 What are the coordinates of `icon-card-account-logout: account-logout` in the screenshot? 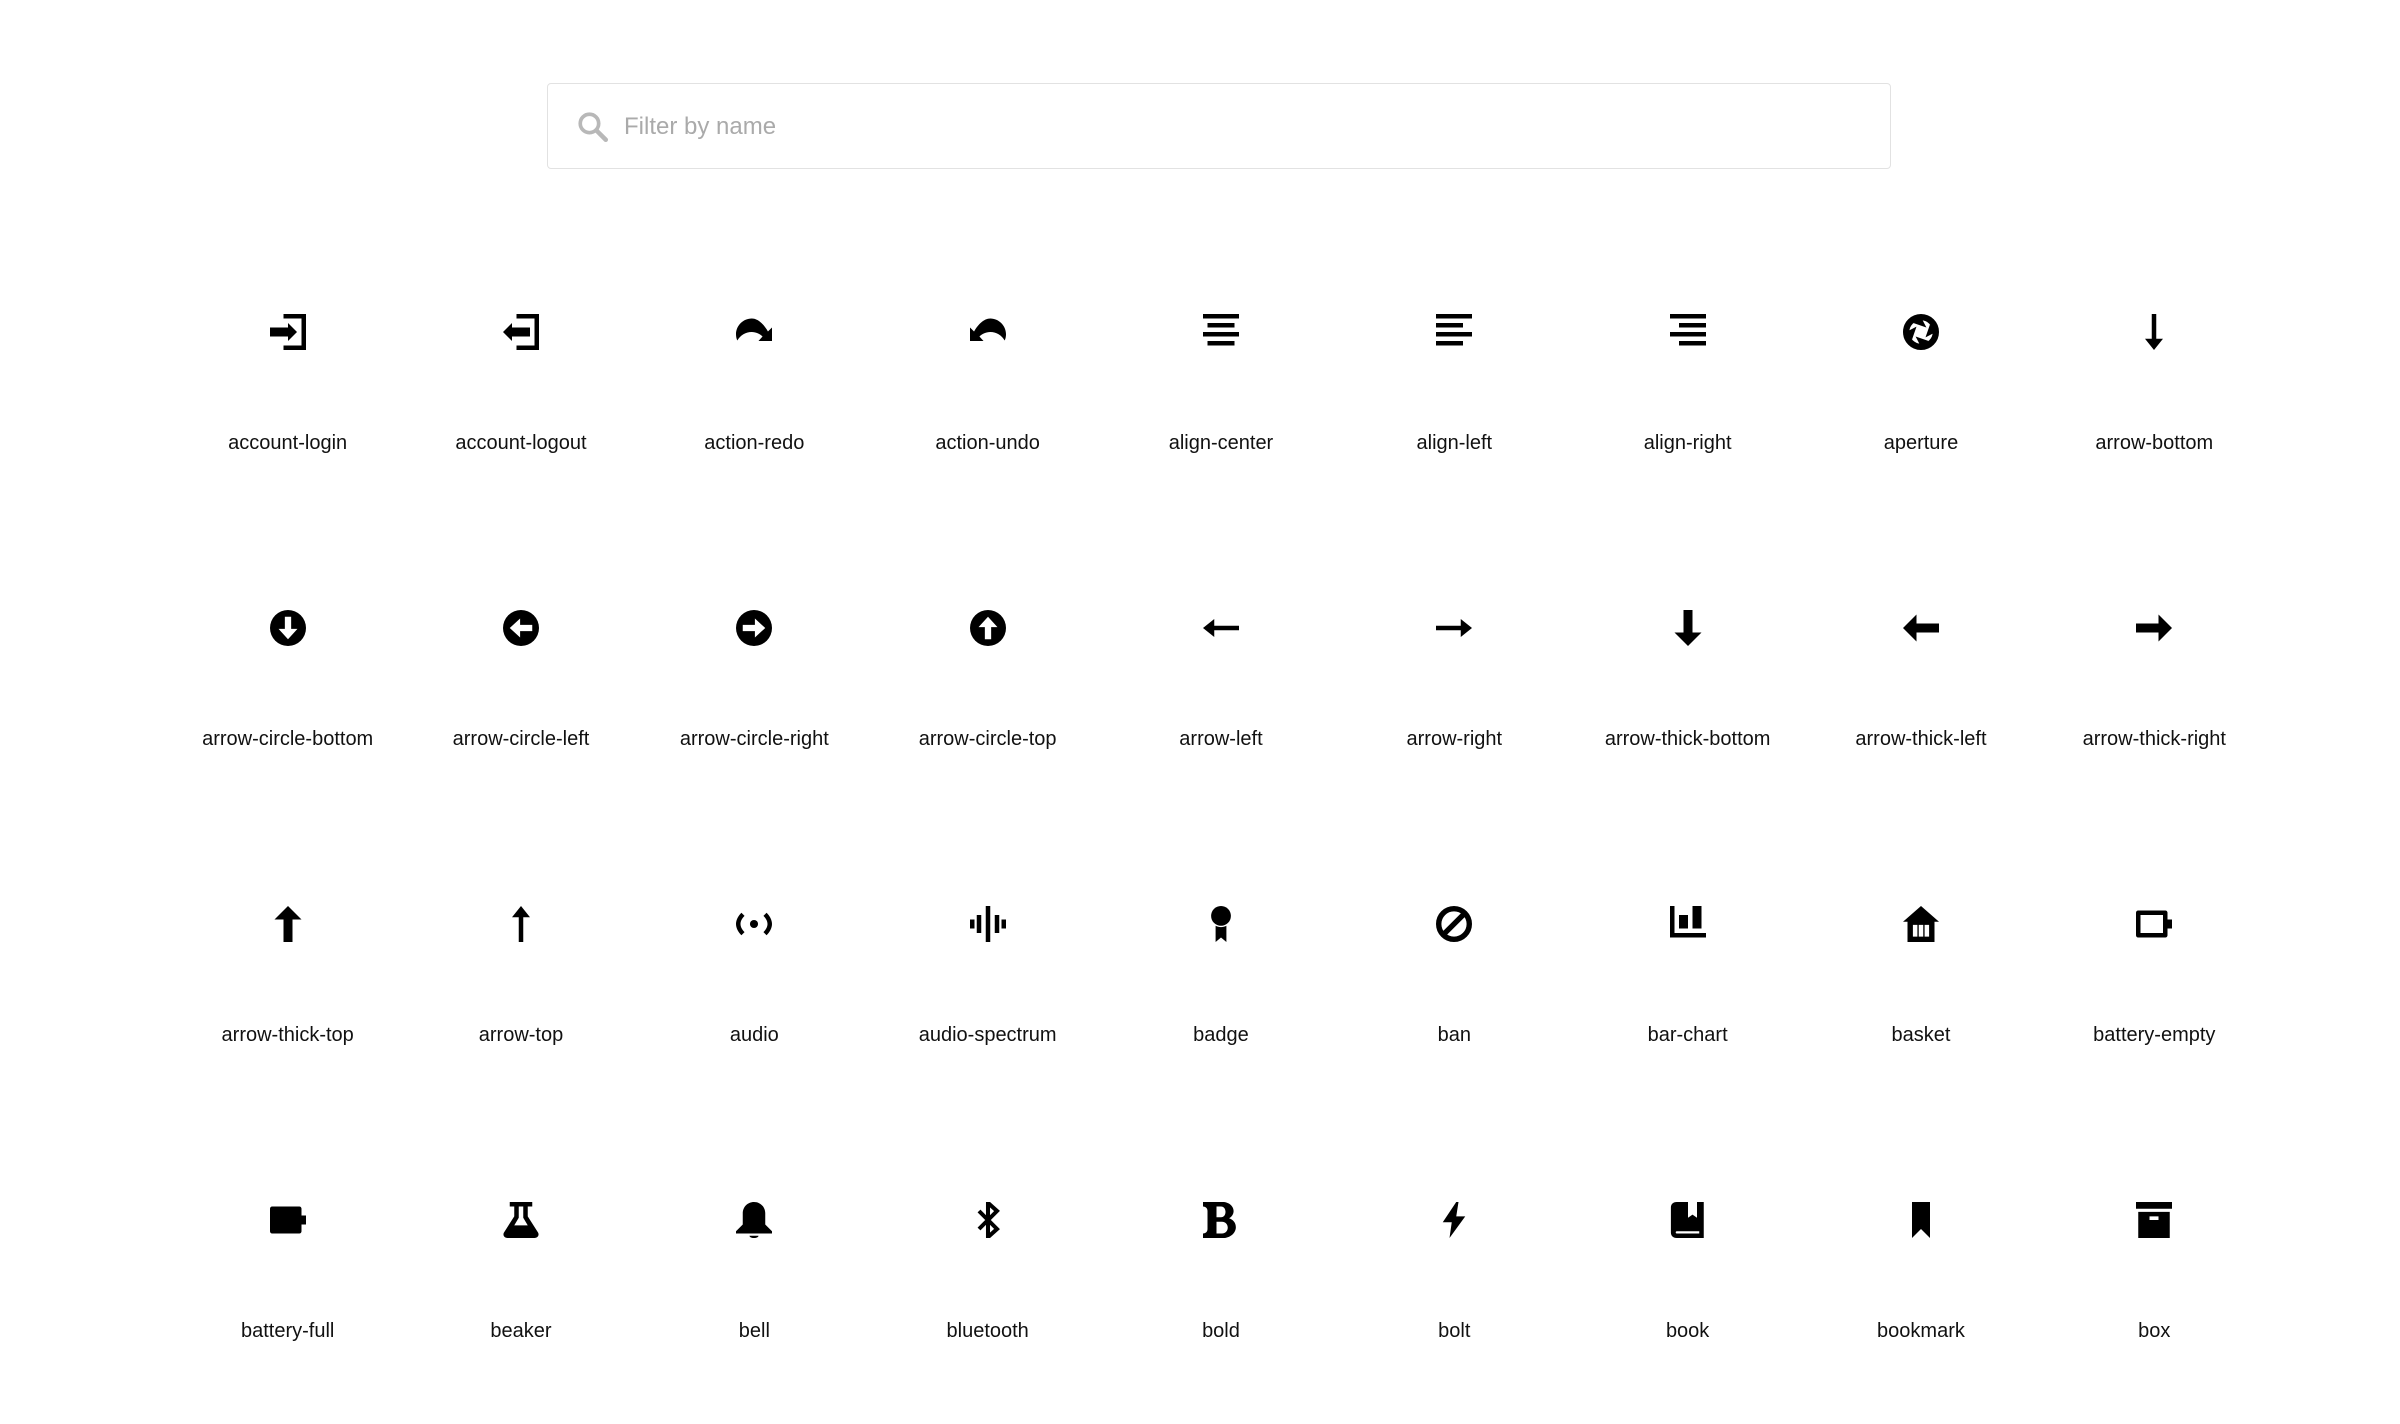 It's located at (520, 388).